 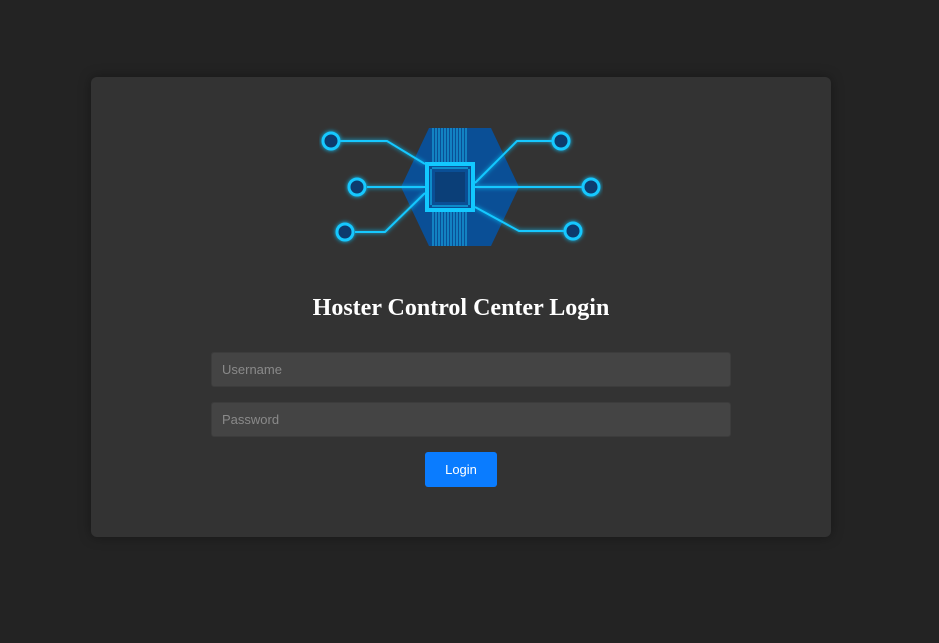 What do you see at coordinates (461, 469) in the screenshot?
I see `login-button: Login` at bounding box center [461, 469].